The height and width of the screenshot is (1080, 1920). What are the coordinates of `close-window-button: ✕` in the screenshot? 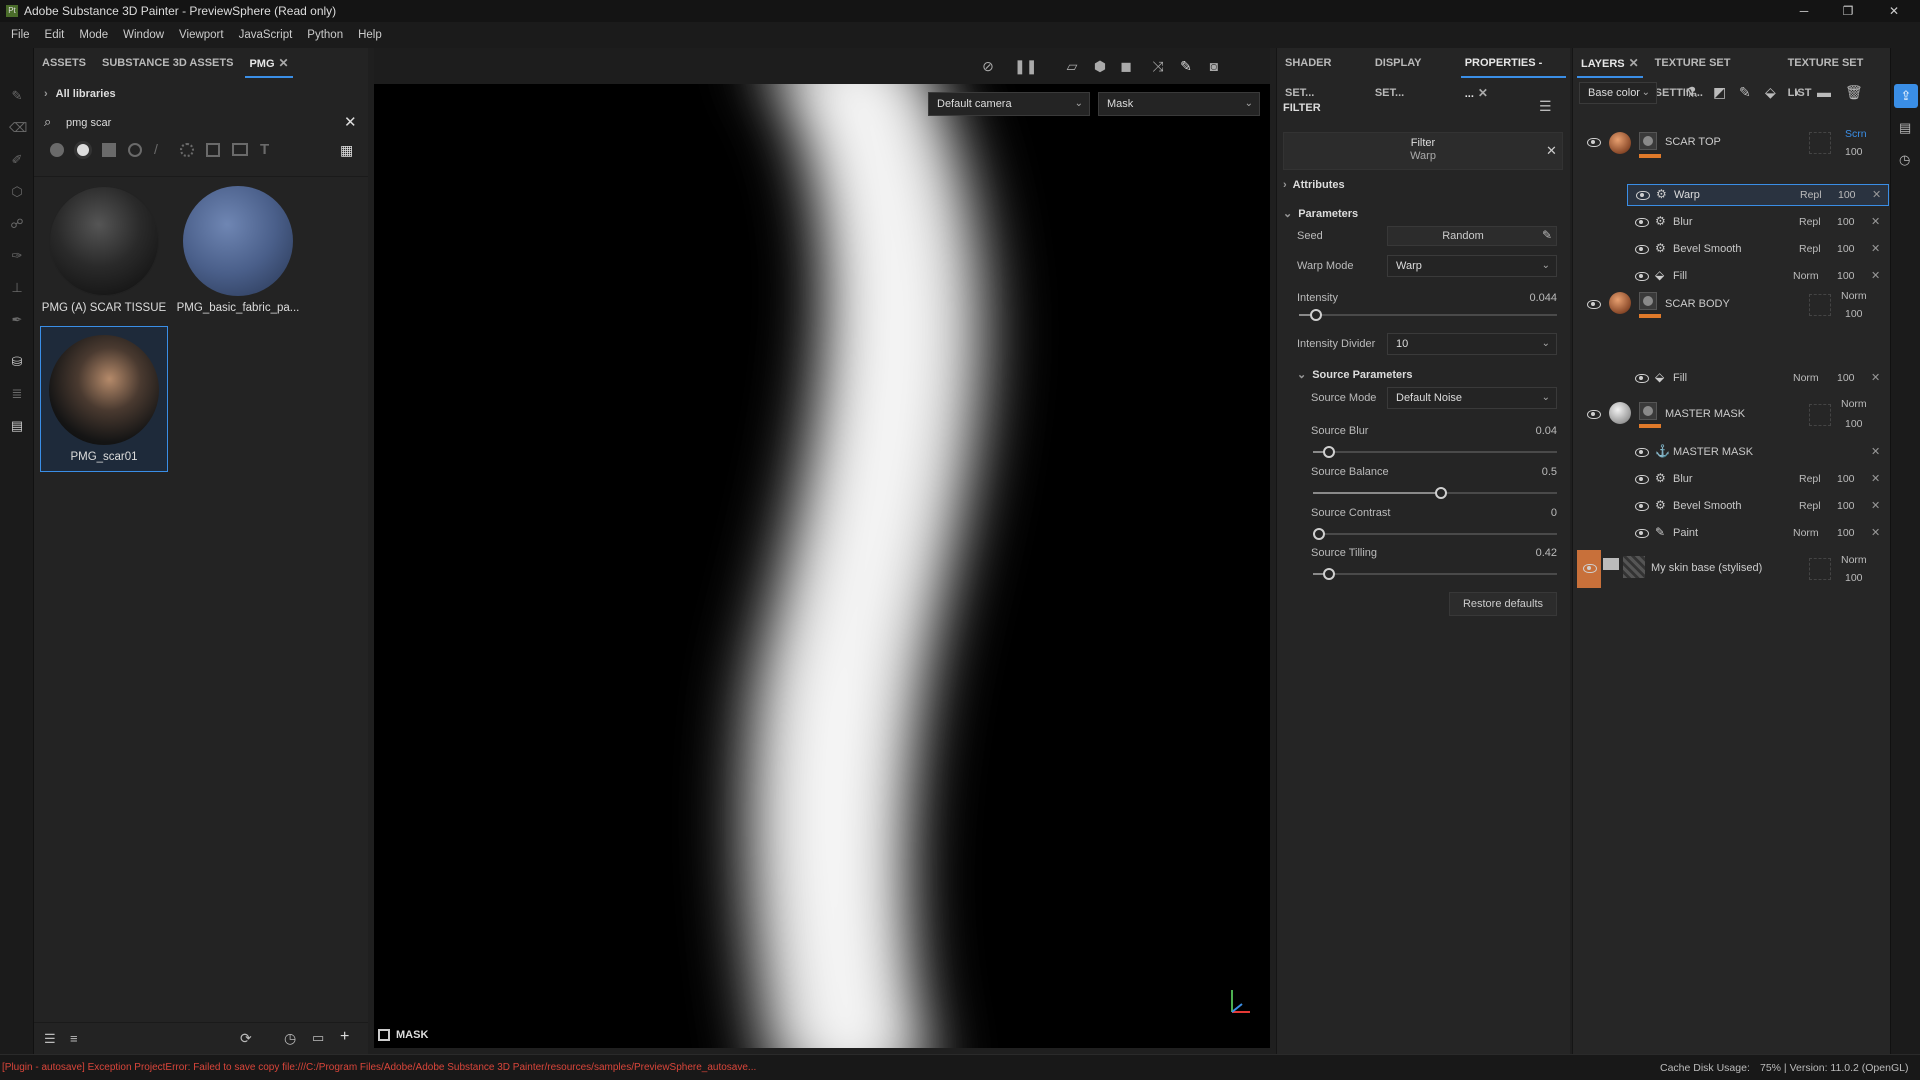 It's located at (1894, 11).